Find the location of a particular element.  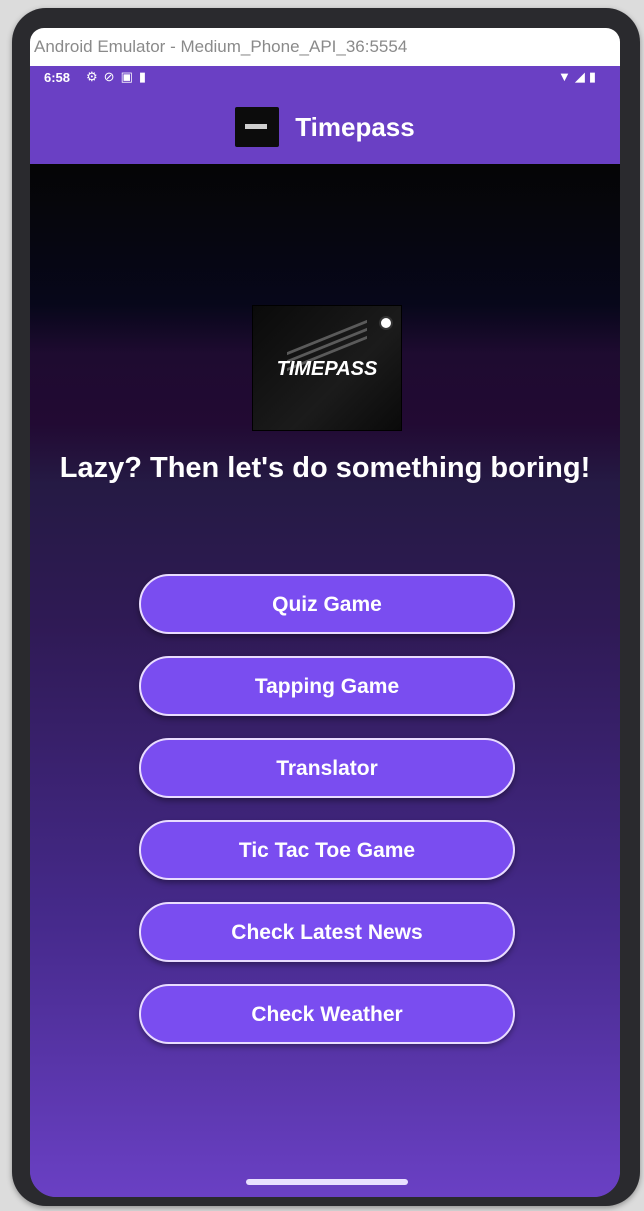

tapping-game-button: Tapping Game is located at coordinates (327, 686).